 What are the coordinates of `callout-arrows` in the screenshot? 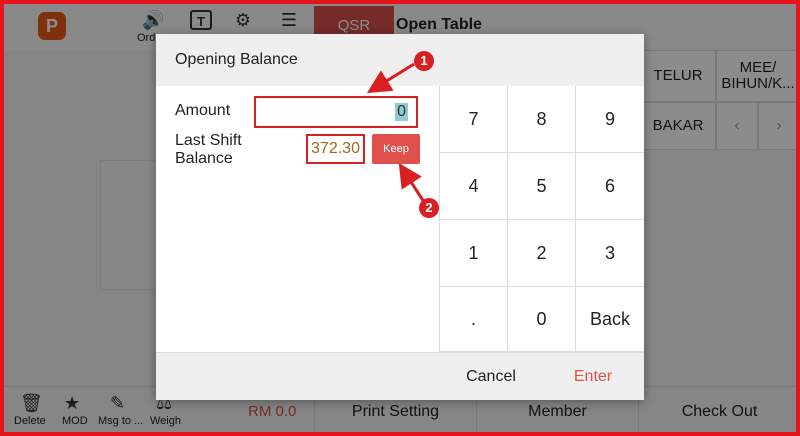 It's located at (396, 132).